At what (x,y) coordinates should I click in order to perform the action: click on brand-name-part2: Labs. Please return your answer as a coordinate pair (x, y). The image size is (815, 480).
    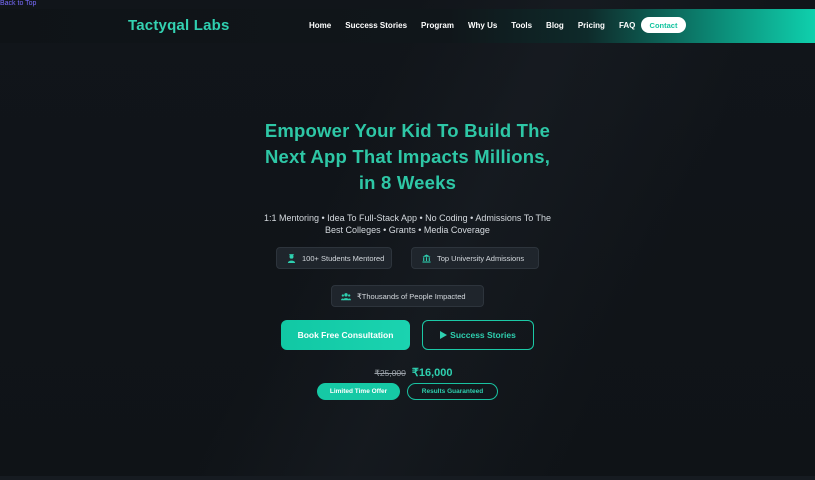
    Looking at the image, I should click on (211, 25).